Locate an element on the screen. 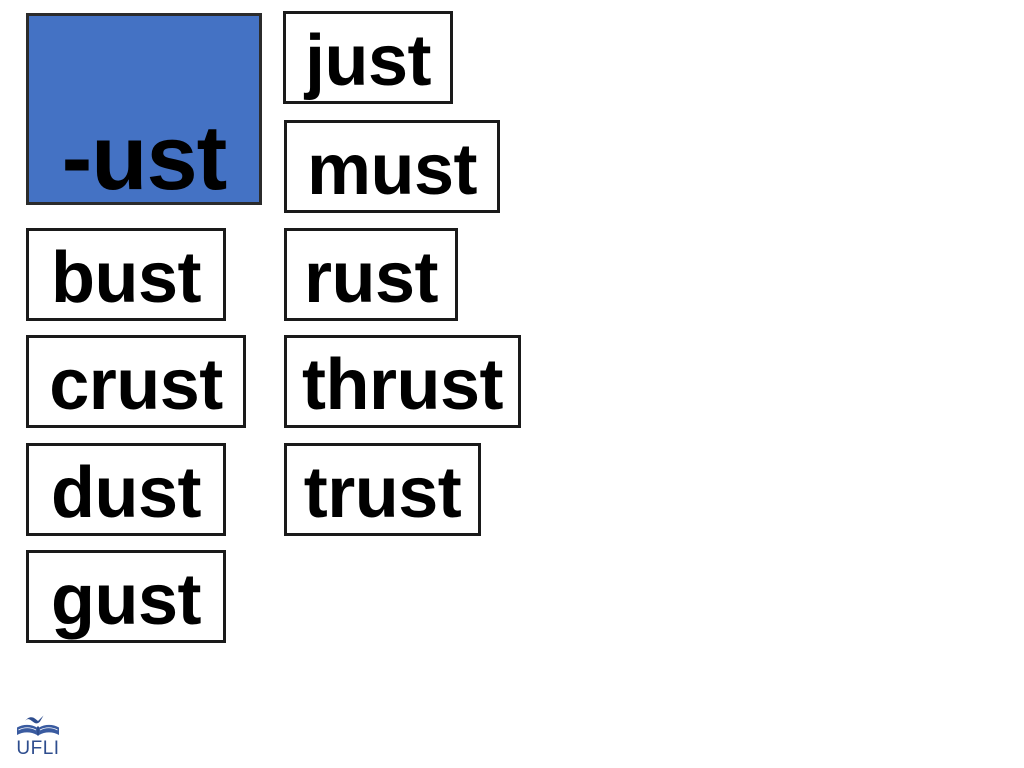 This screenshot has height=768, width=1024. word-card-trust: trust is located at coordinates (382, 489).